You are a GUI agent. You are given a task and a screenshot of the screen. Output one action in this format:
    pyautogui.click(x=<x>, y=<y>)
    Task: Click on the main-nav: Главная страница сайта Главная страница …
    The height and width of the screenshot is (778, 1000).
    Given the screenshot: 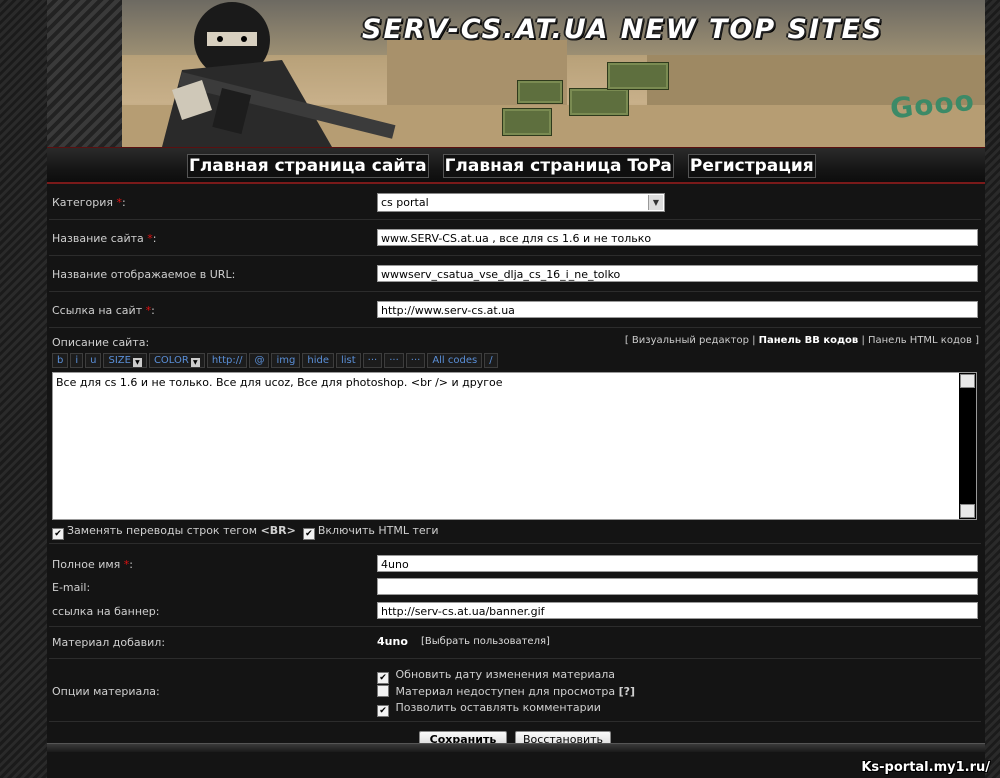 What is the action you would take?
    pyautogui.click(x=516, y=165)
    